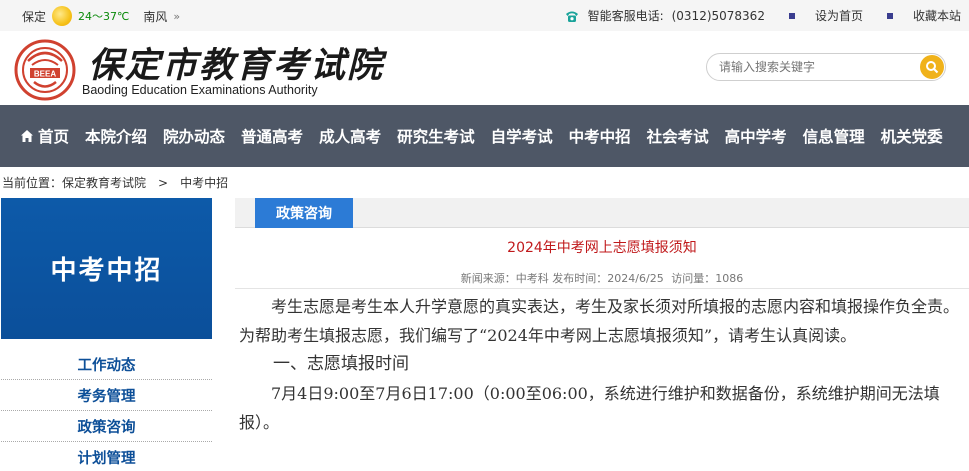 This screenshot has width=969, height=471. What do you see at coordinates (532, 278) in the screenshot?
I see `meta-source: 中考科` at bounding box center [532, 278].